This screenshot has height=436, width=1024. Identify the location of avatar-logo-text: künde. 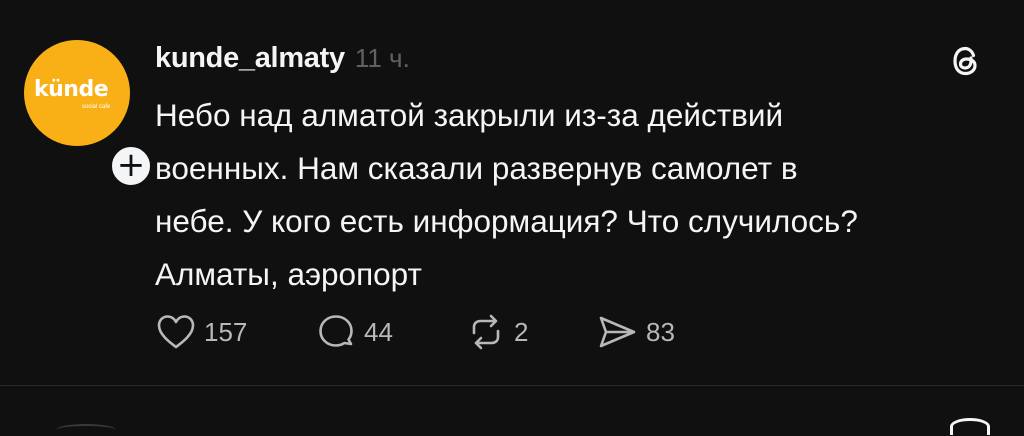
(71, 89).